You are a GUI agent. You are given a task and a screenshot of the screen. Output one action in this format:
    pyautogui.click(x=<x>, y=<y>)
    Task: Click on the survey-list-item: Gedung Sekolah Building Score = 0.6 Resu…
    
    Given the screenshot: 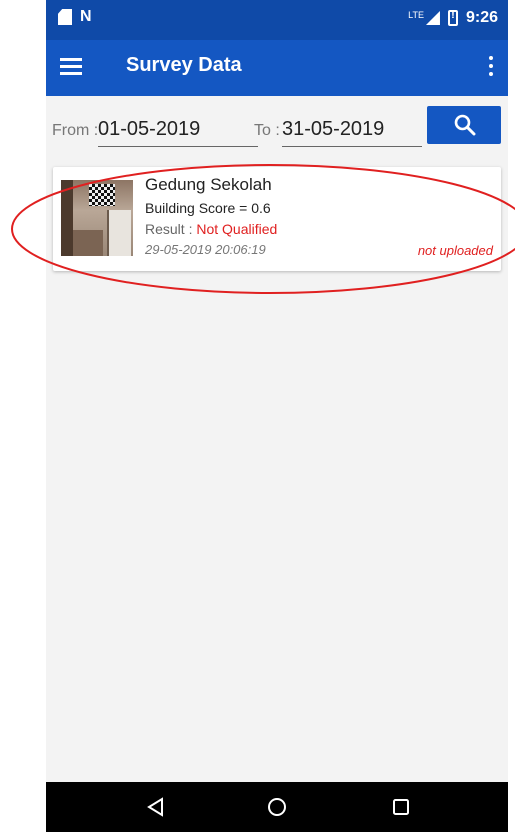 What is the action you would take?
    pyautogui.click(x=277, y=219)
    